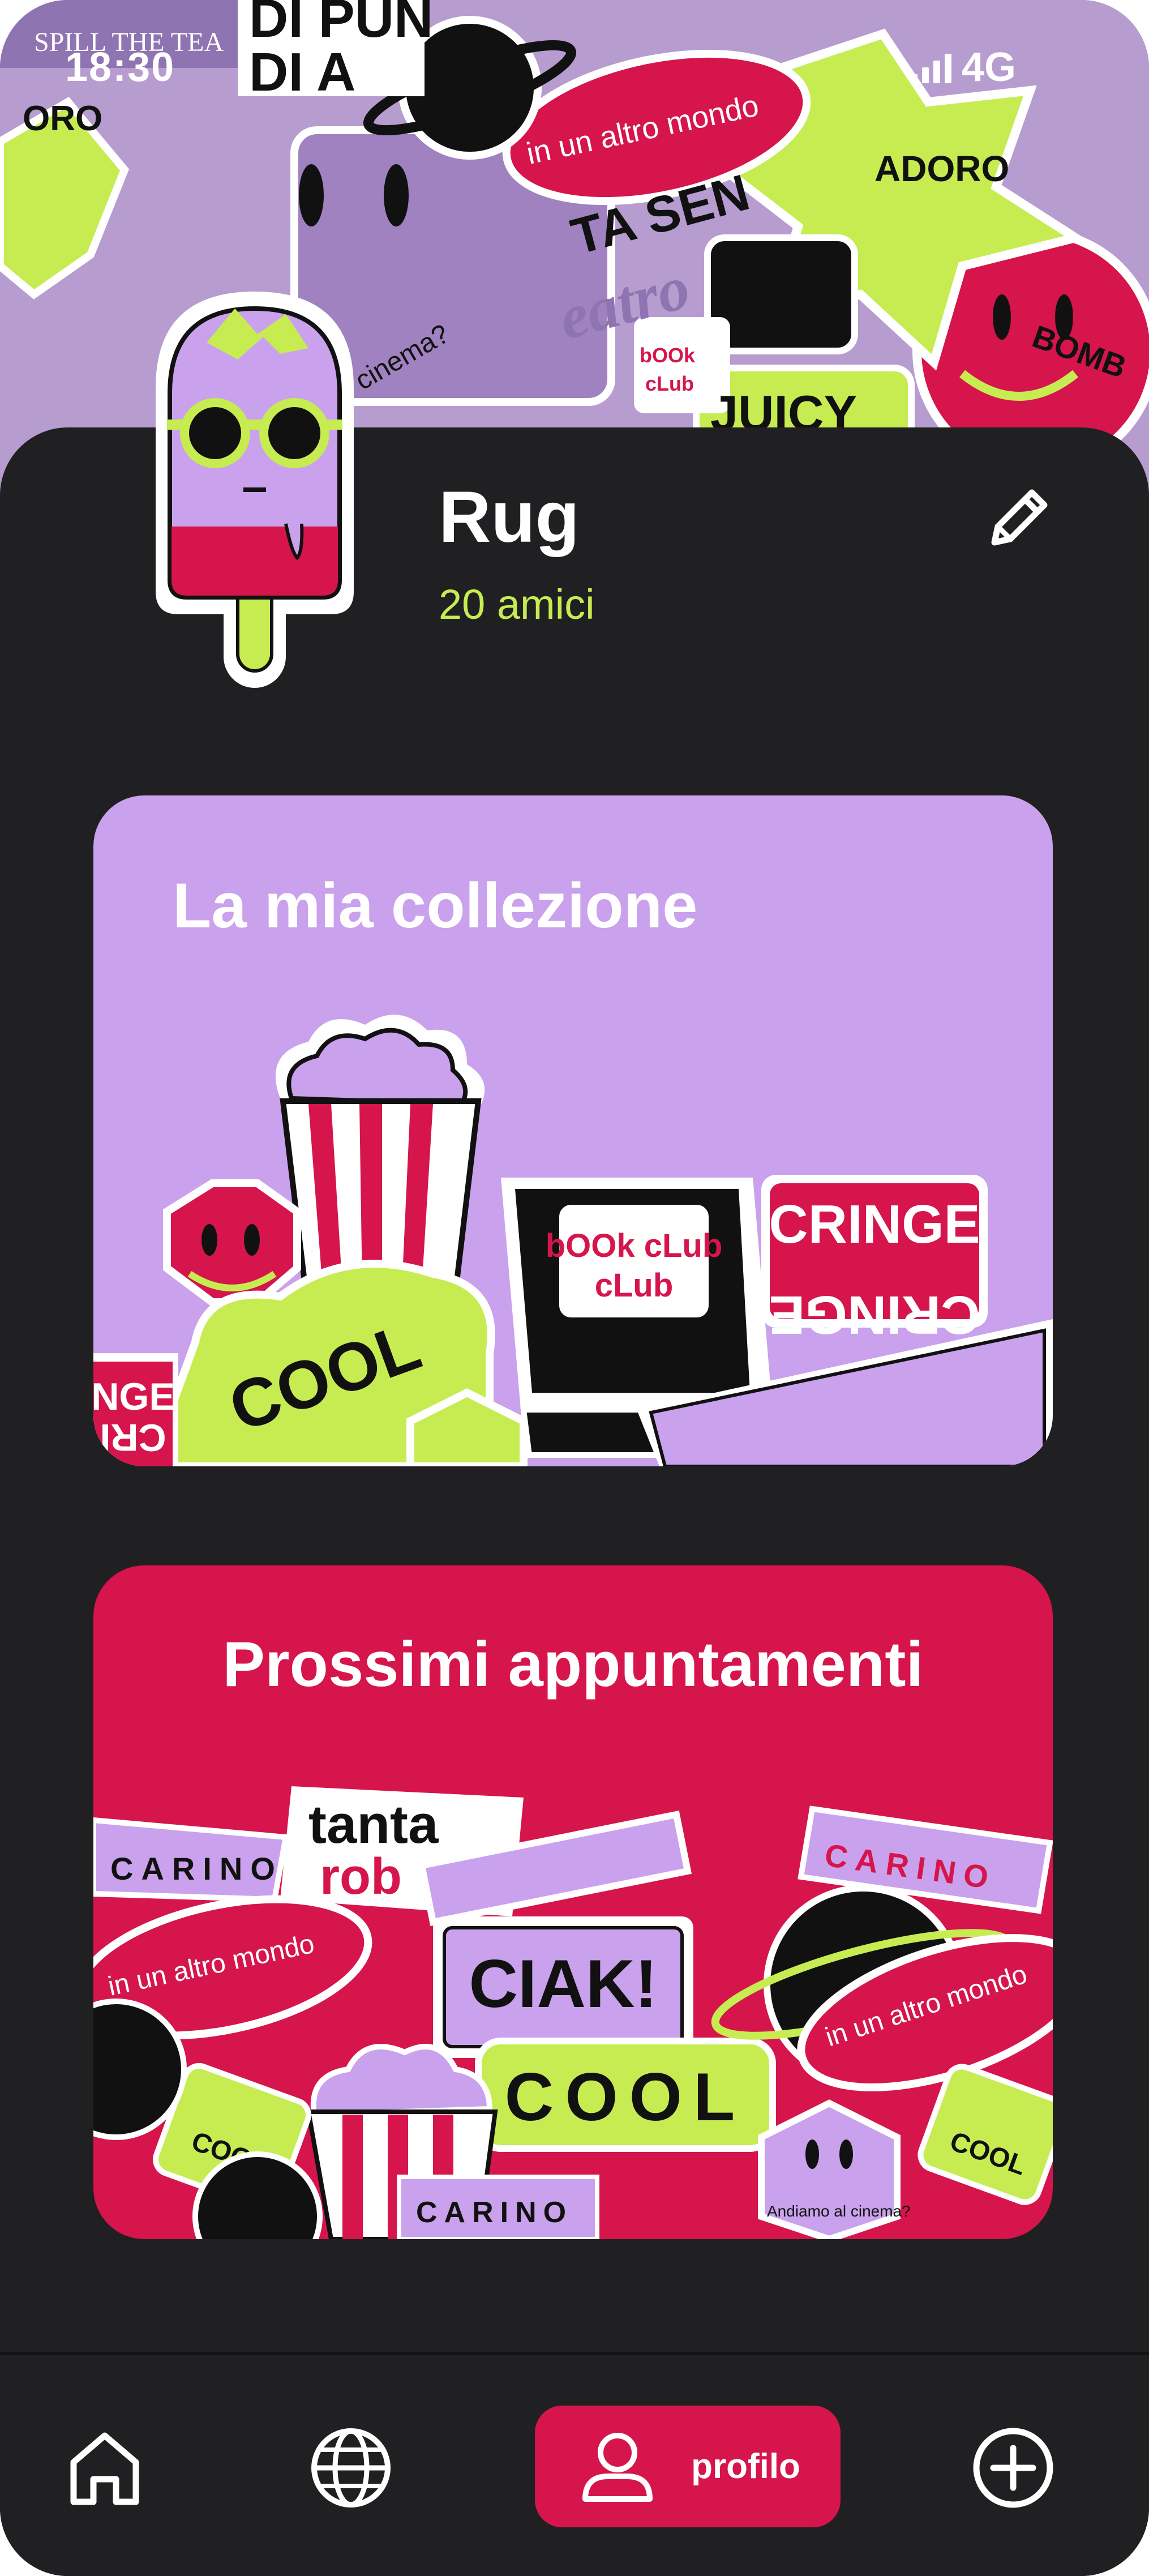 This screenshot has height=2576, width=1149. What do you see at coordinates (989, 67) in the screenshot?
I see `network-label: 4G` at bounding box center [989, 67].